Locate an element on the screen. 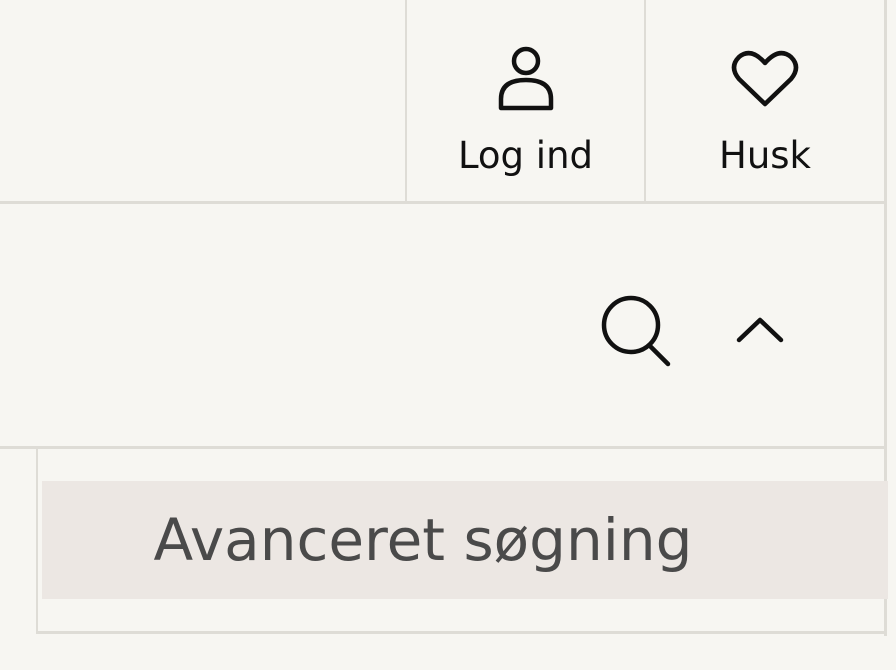 This screenshot has height=670, width=896. login-label: Log ind is located at coordinates (525, 155).